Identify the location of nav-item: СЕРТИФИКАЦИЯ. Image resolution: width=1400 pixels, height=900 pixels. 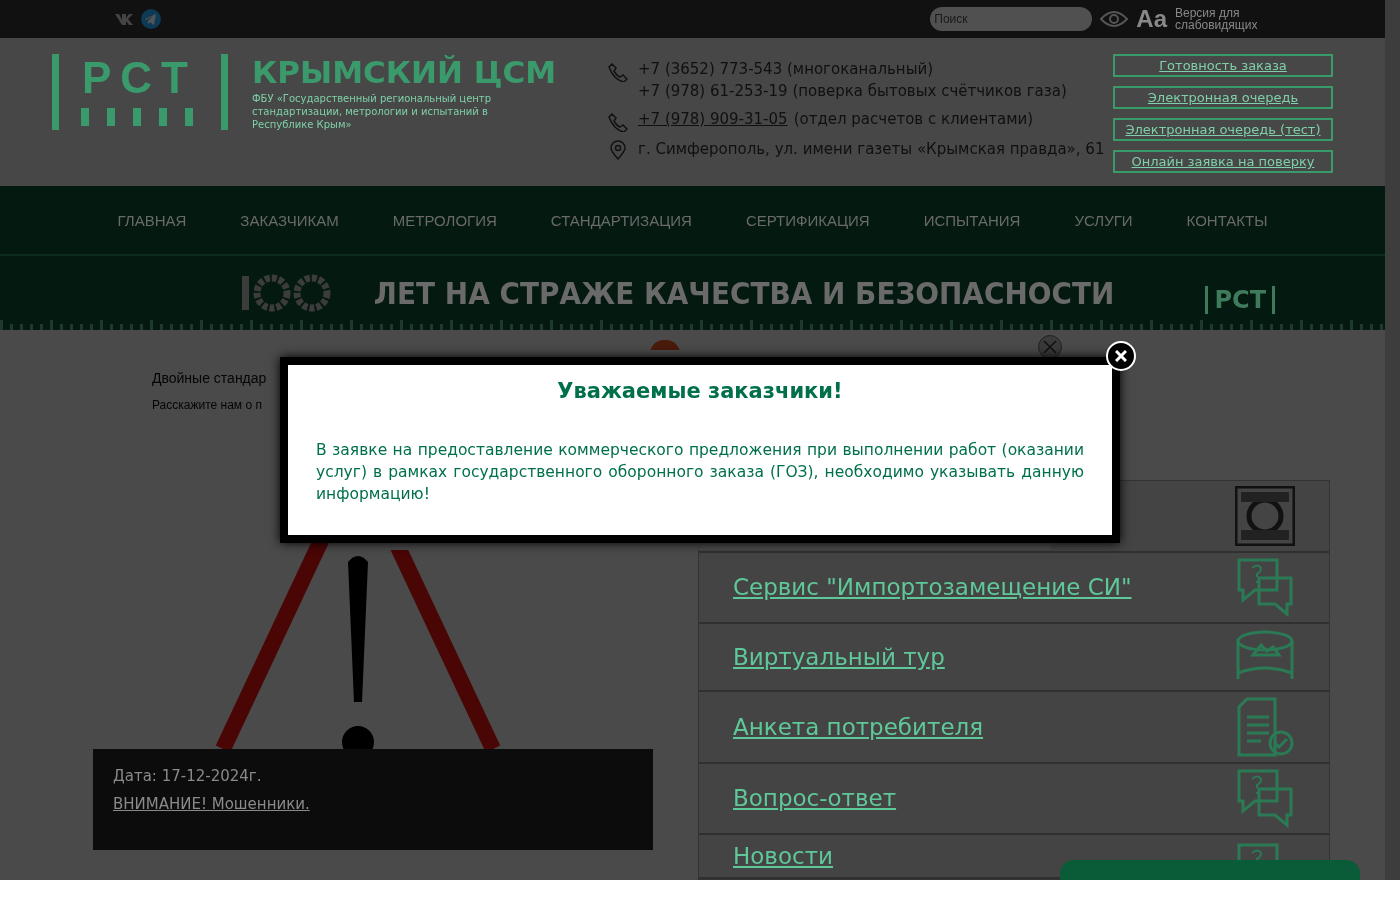
(807, 220).